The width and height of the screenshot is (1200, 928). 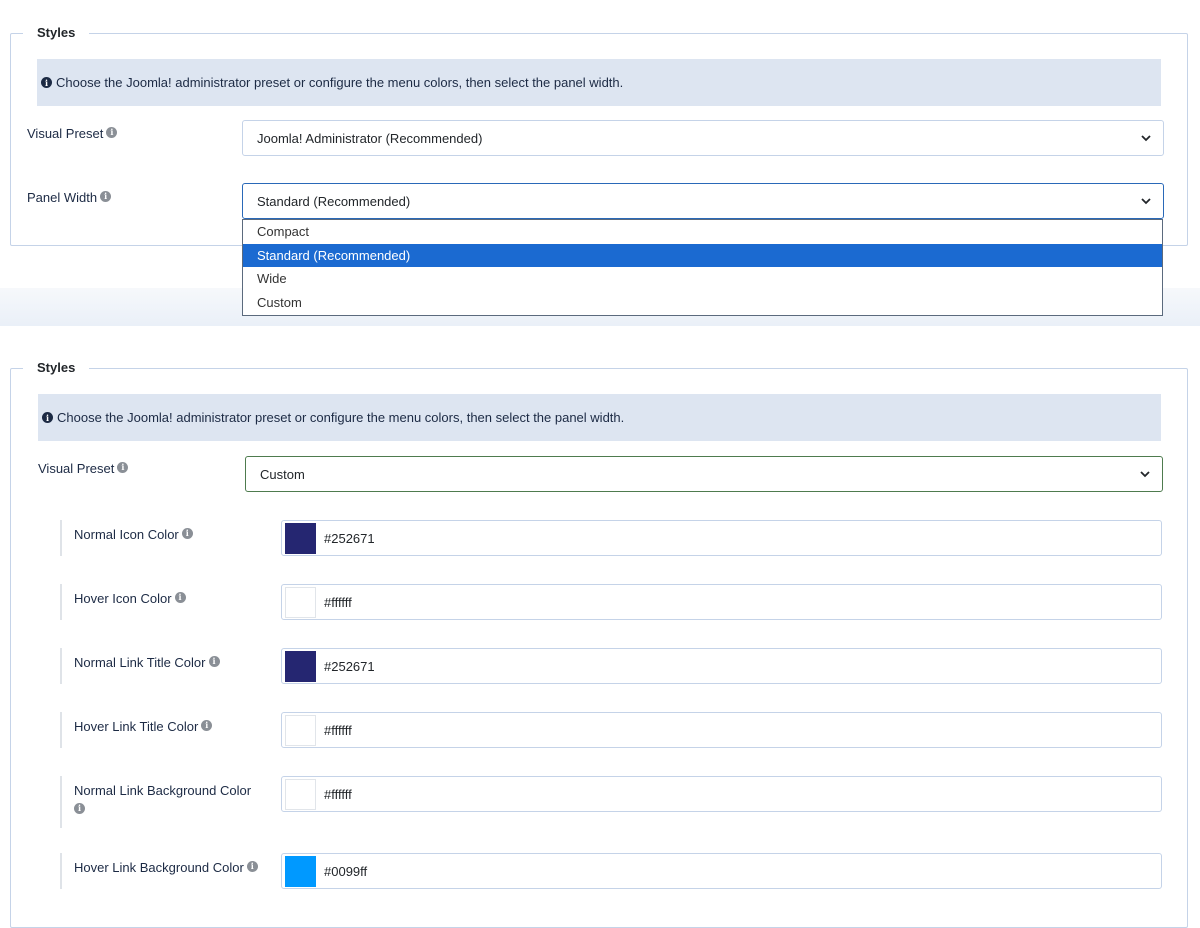 I want to click on color-row-normal-icon: Normal Icon Color i #252671, so click(x=611, y=538).